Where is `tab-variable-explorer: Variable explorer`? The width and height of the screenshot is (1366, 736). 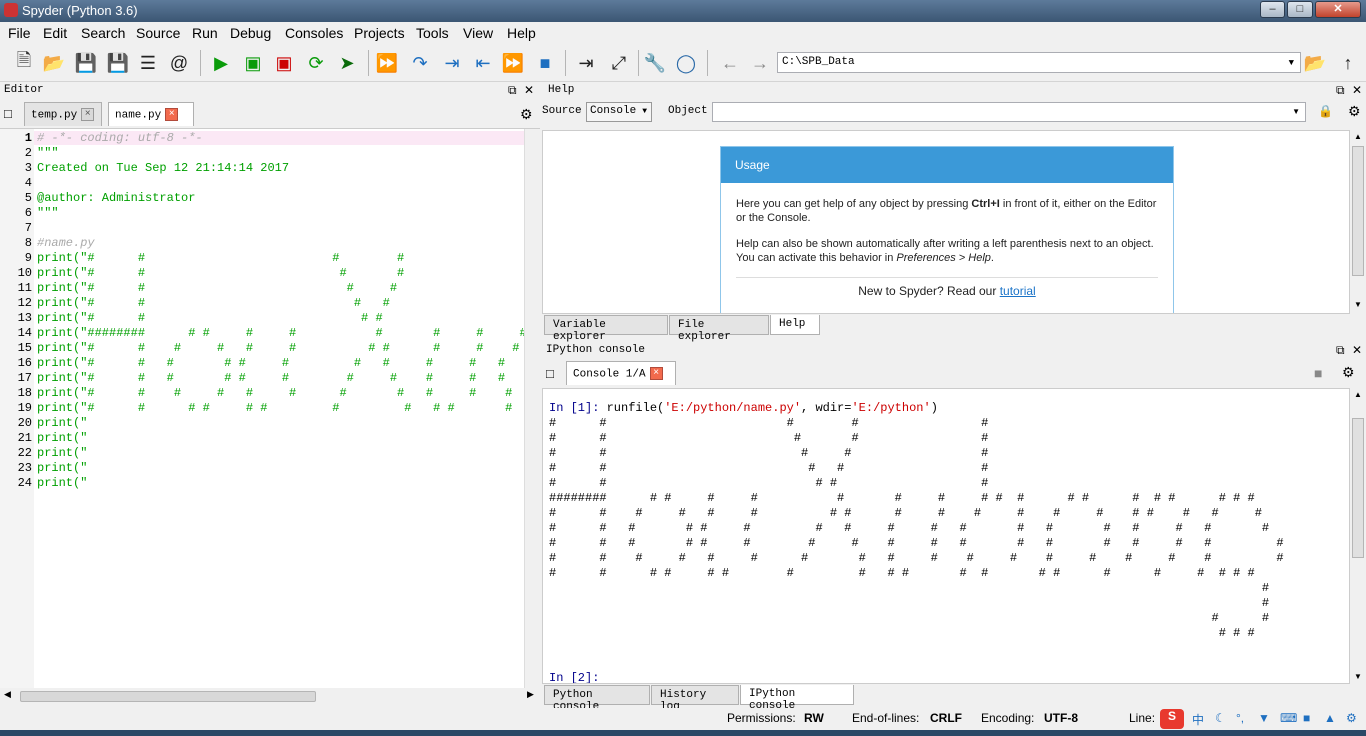
tab-variable-explorer: Variable explorer is located at coordinates (606, 329).